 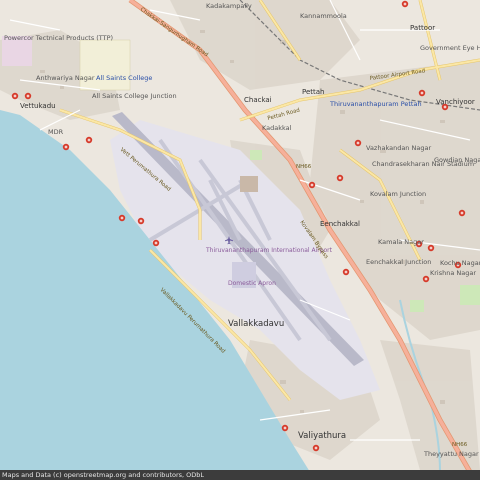 What do you see at coordinates (58, 38) in the screenshot?
I see `label-powercor: Powercor Tectnical Products (TTP)` at bounding box center [58, 38].